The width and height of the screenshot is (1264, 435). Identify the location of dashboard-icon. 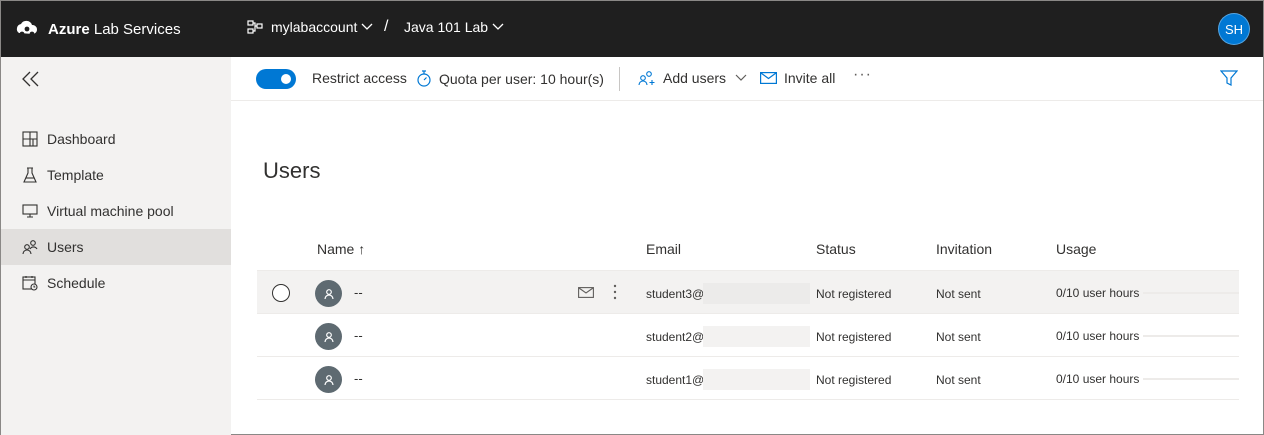
(30, 139).